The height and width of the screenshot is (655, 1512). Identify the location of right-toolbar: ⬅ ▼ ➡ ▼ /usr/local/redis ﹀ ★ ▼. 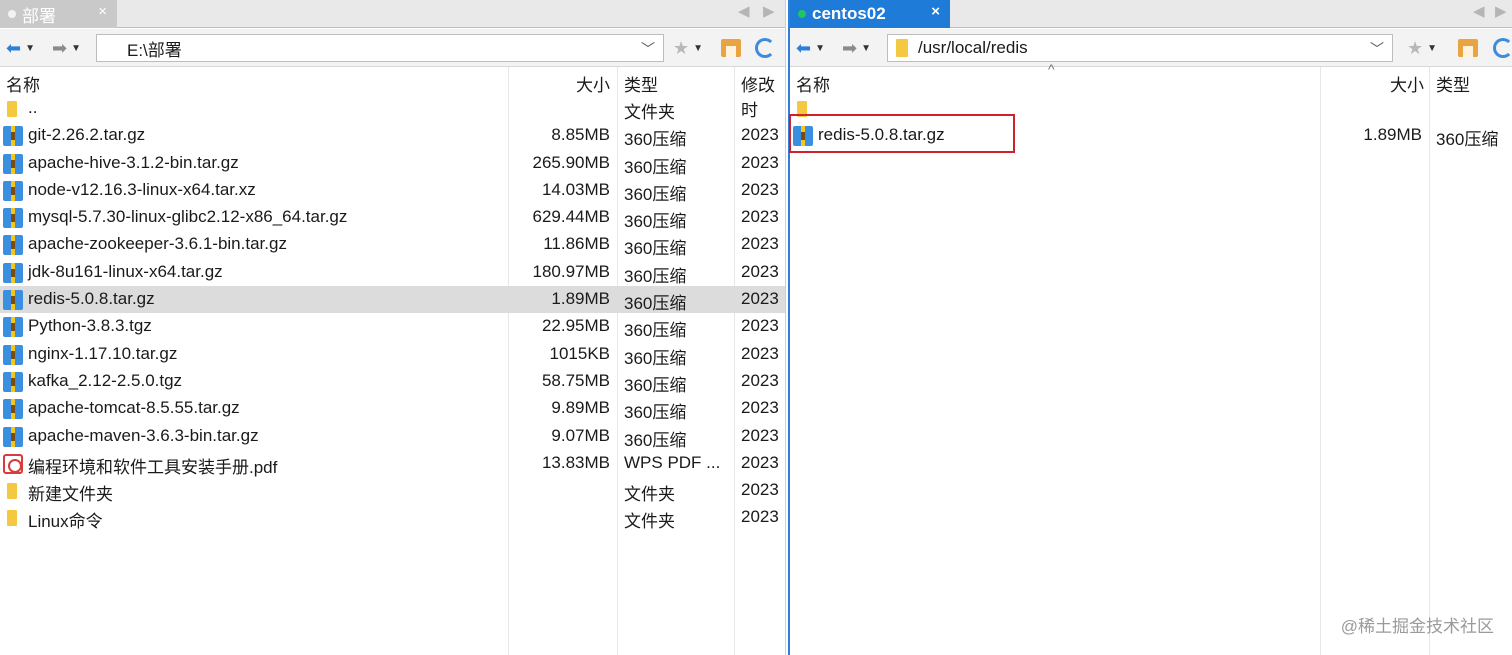
(1151, 48).